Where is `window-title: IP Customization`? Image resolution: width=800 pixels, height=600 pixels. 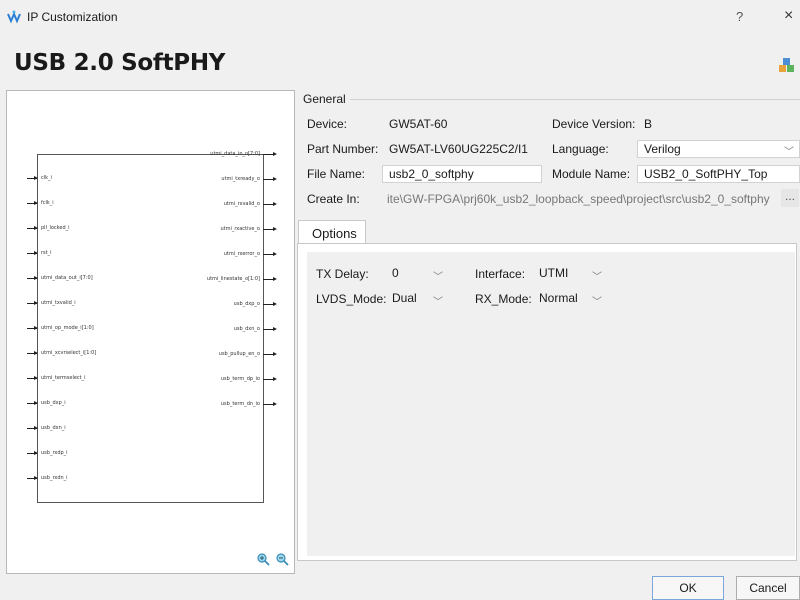
window-title: IP Customization is located at coordinates (72, 17).